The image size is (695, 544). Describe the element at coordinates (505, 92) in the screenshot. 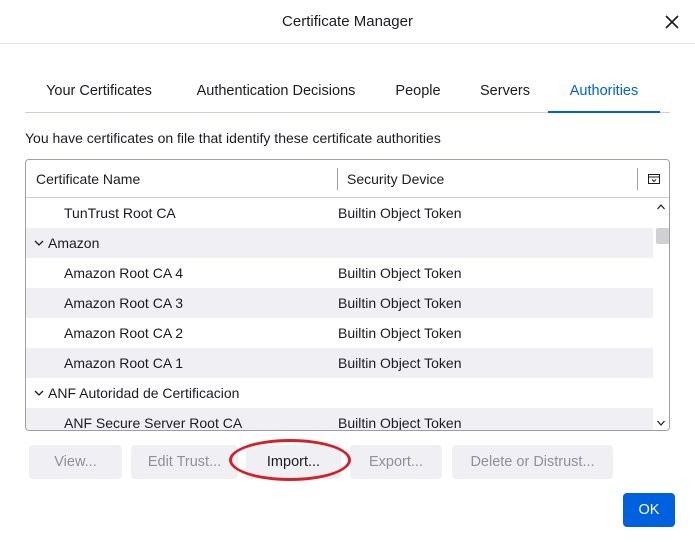

I see `tab-servers: Servers` at that location.